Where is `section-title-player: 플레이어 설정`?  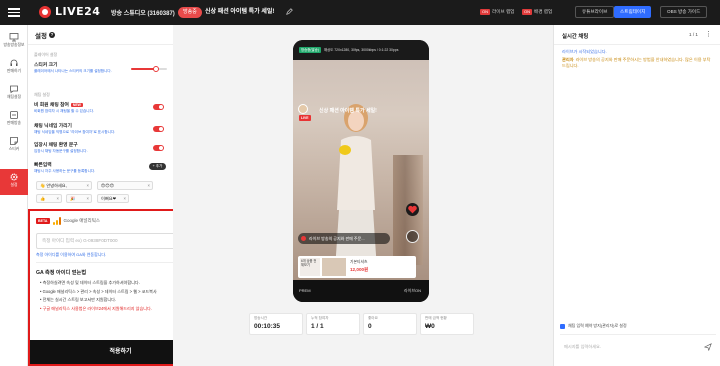 section-title-player: 플레이어 설정 is located at coordinates (46, 54).